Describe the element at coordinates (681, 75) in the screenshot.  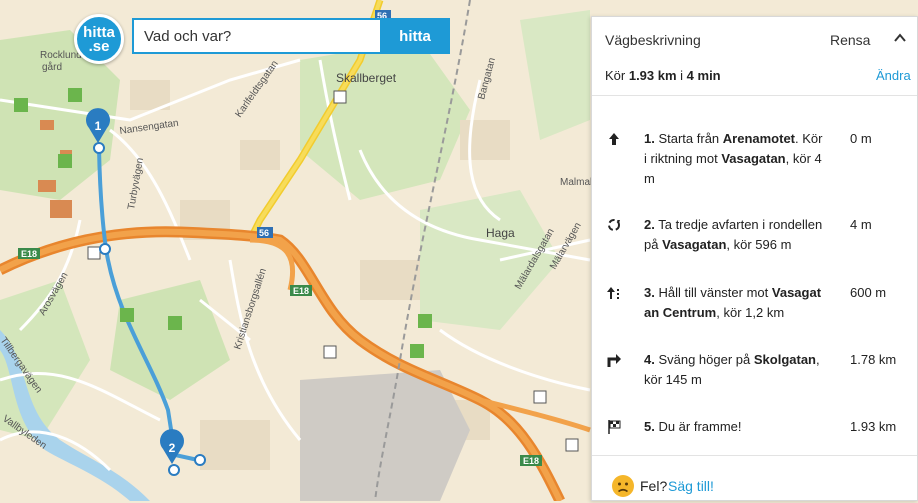
I see `summary-mid: i` at that location.